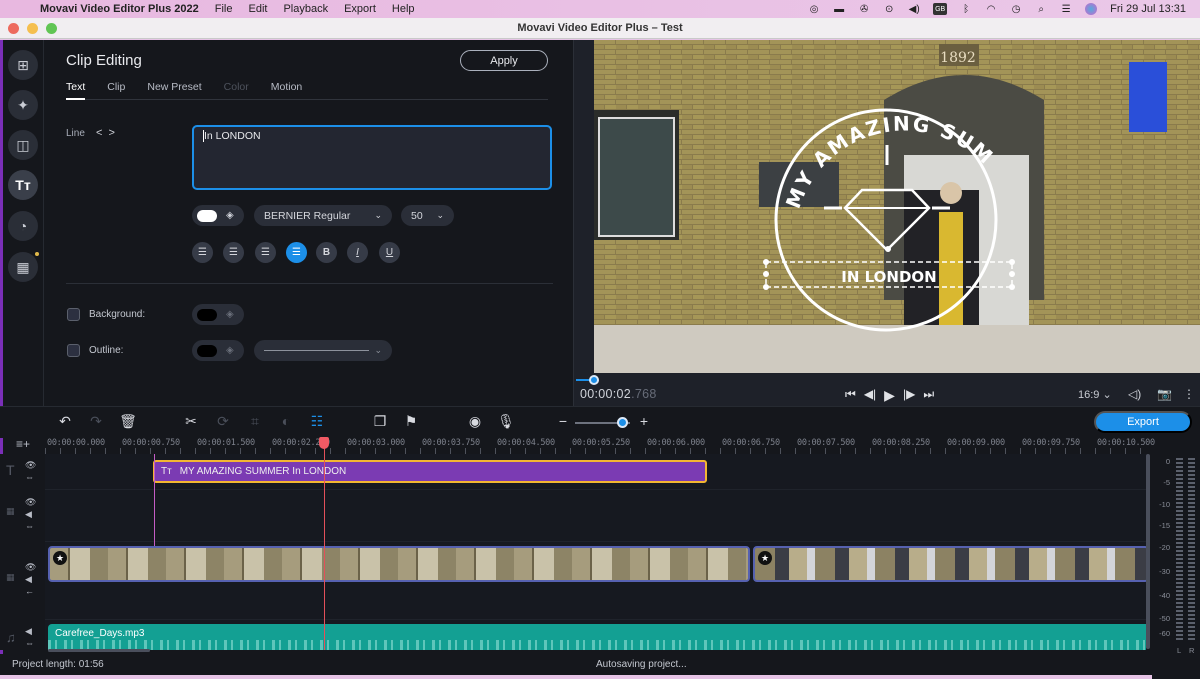  Describe the element at coordinates (114, 133) in the screenshot. I see `next-line-button: >` at that location.